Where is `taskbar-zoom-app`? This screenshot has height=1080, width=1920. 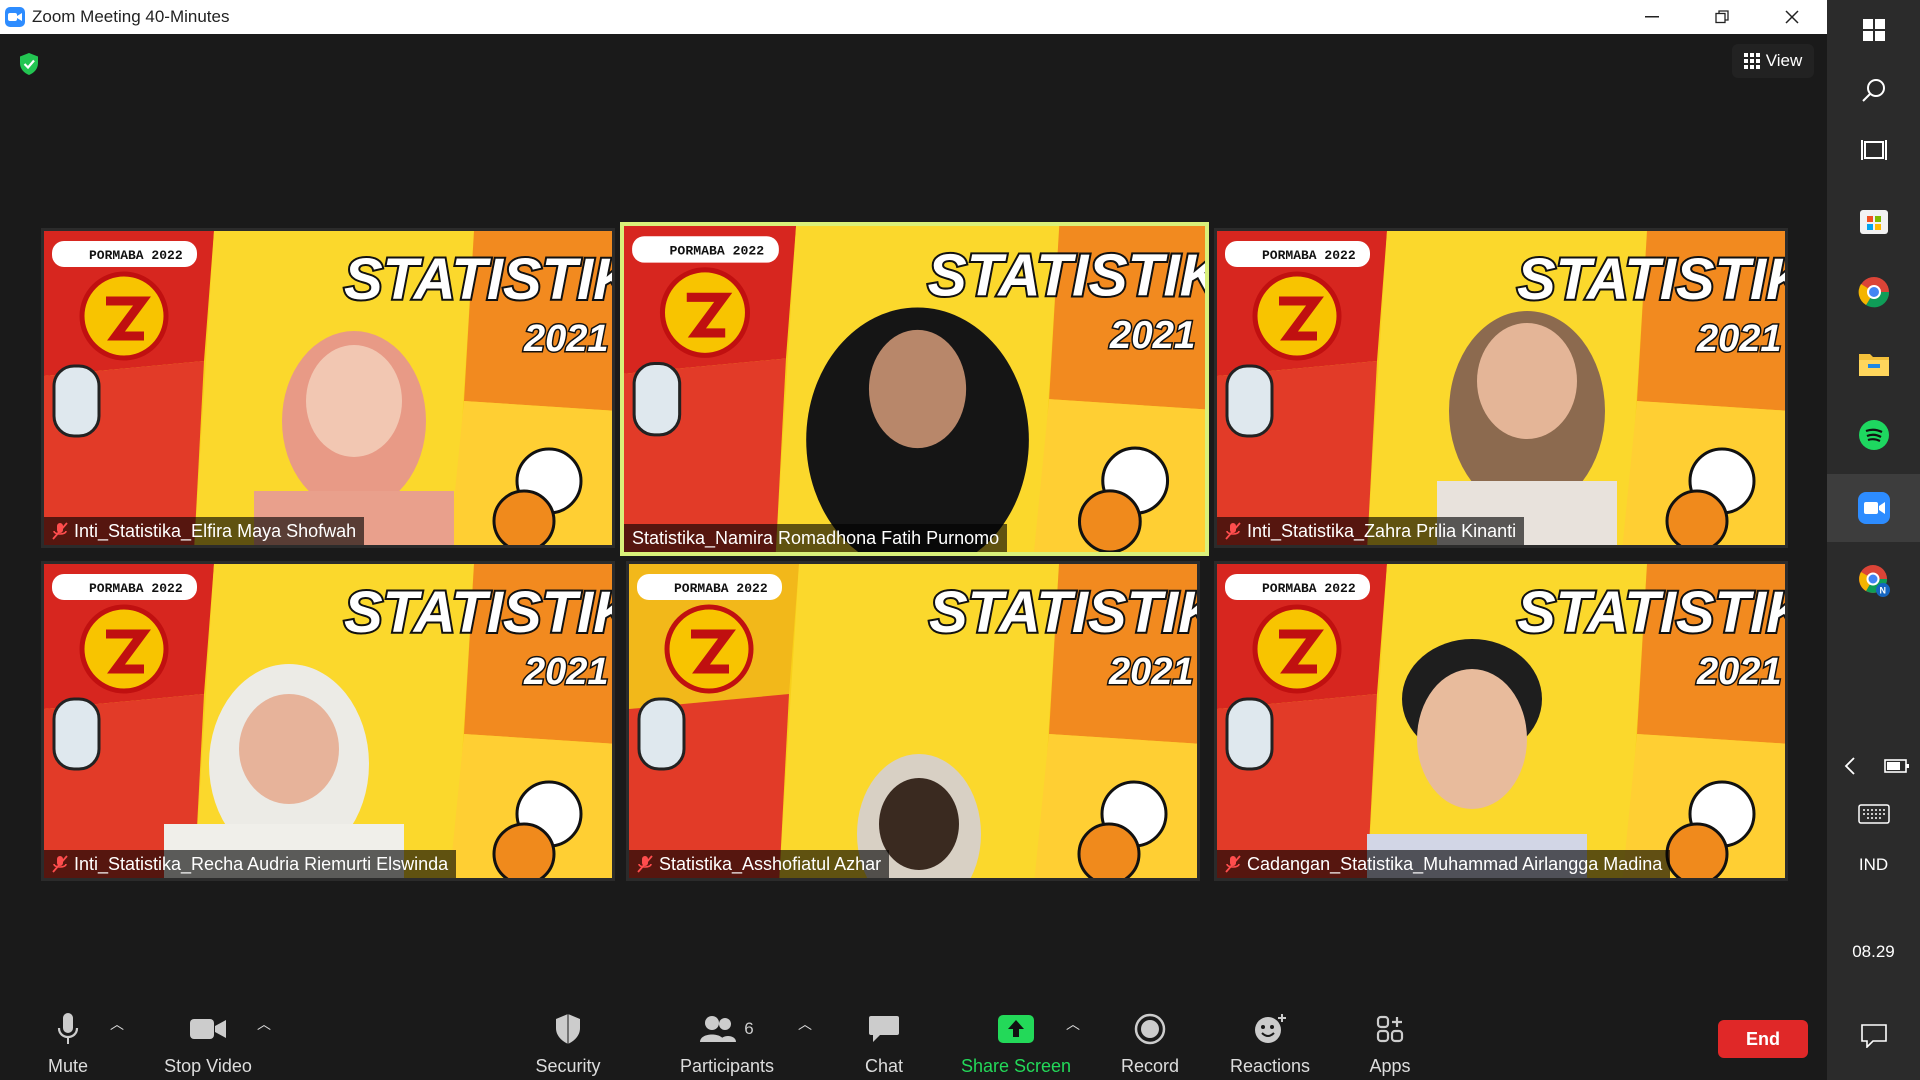
taskbar-zoom-app is located at coordinates (1873, 508).